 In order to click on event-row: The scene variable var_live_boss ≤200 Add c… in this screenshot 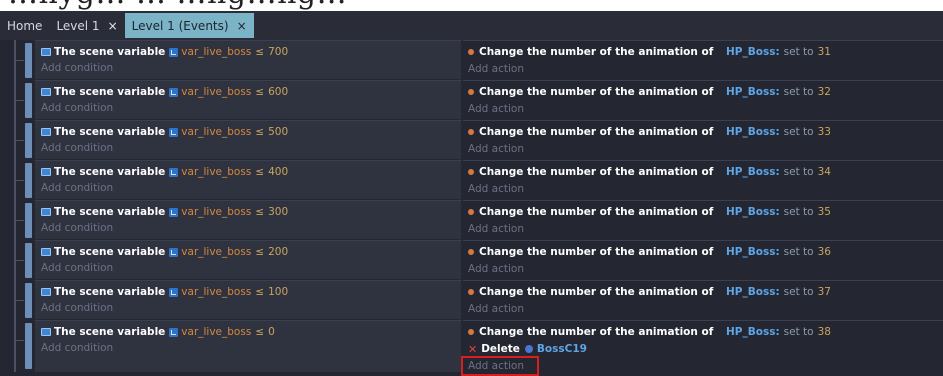, I will do `click(471, 260)`.